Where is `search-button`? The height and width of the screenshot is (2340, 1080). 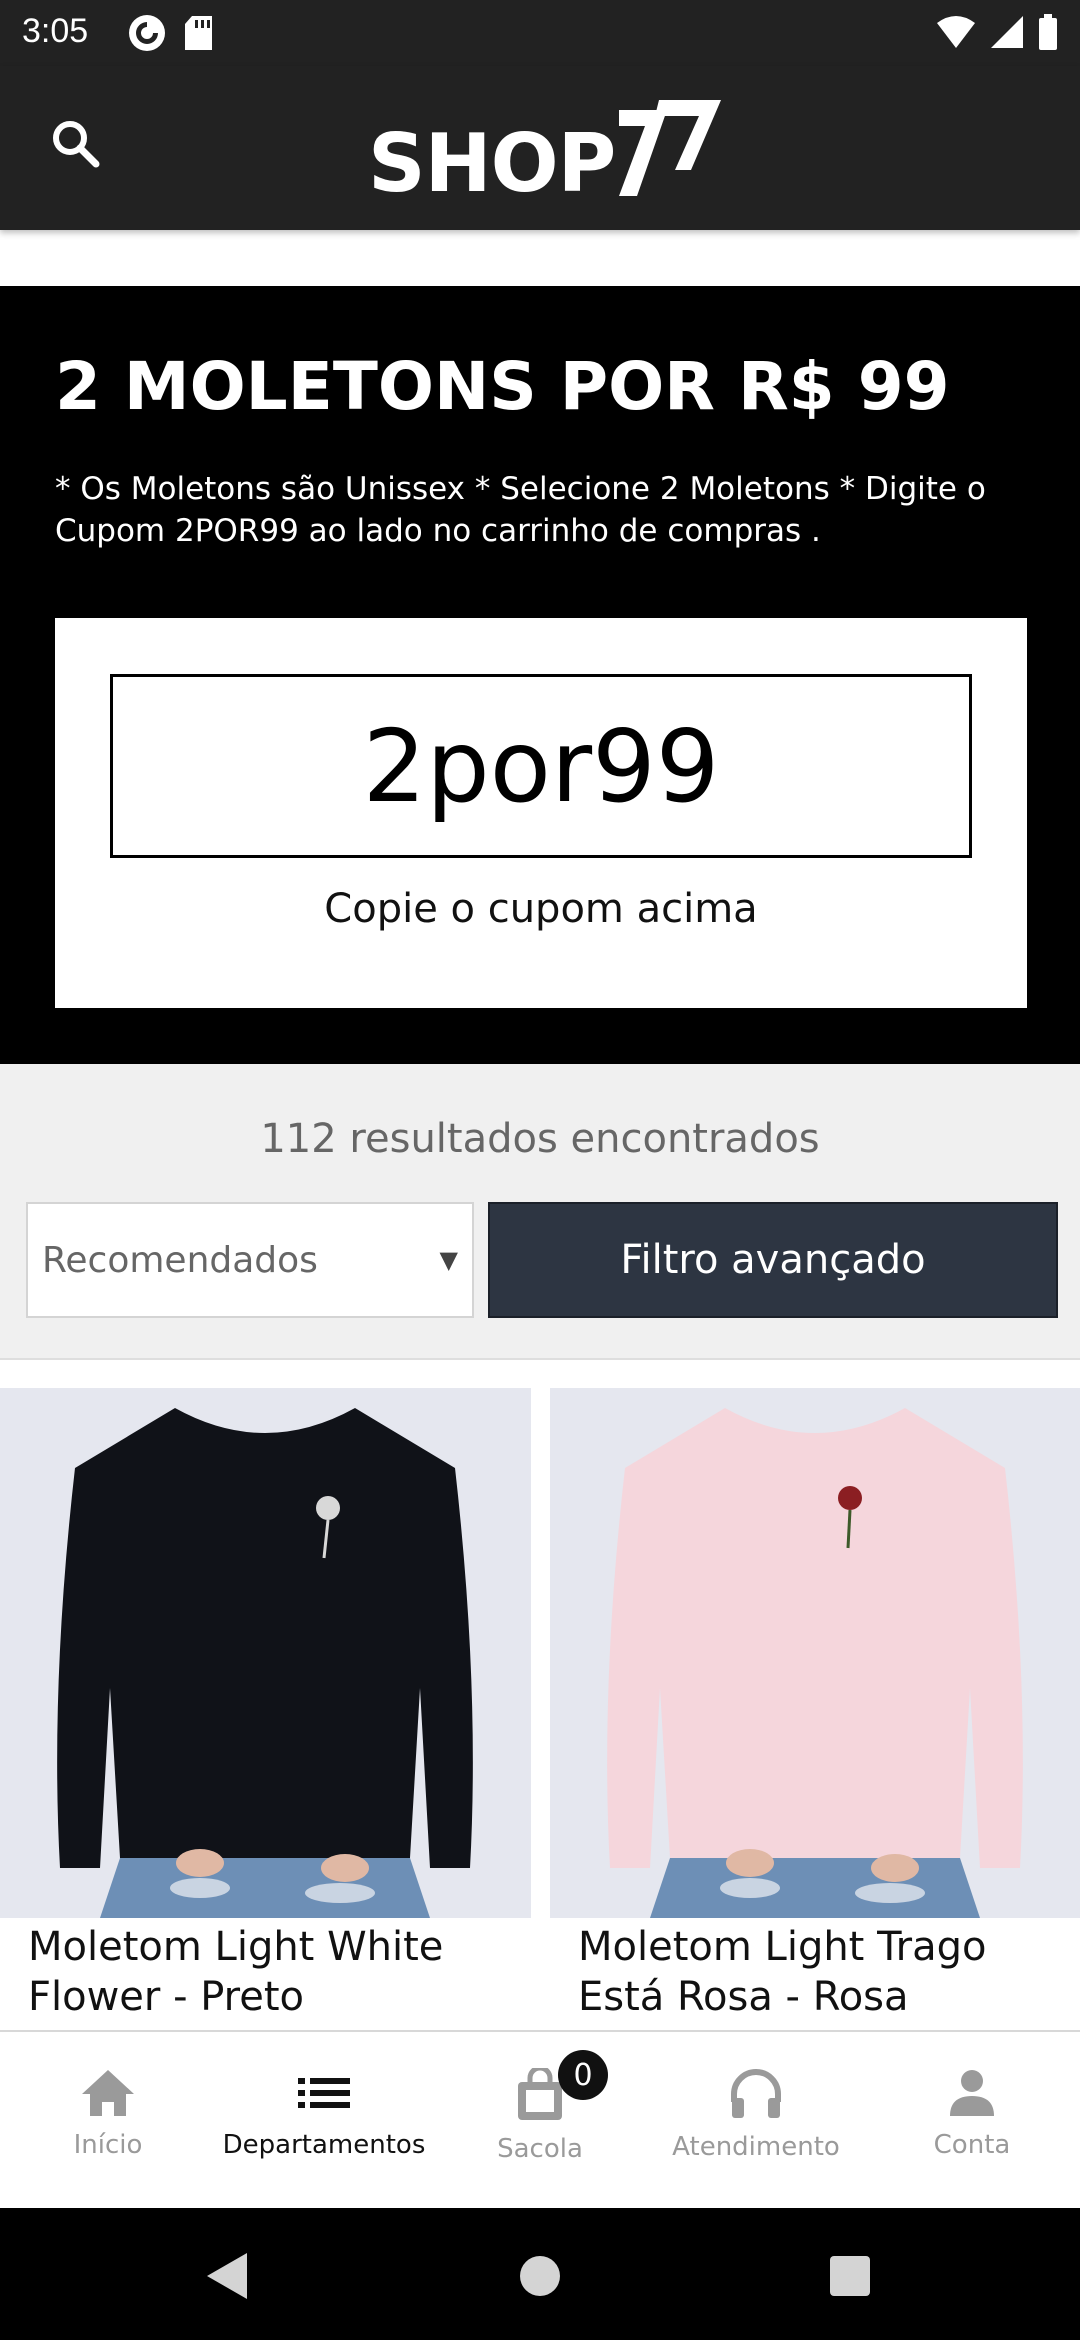
search-button is located at coordinates (76, 146).